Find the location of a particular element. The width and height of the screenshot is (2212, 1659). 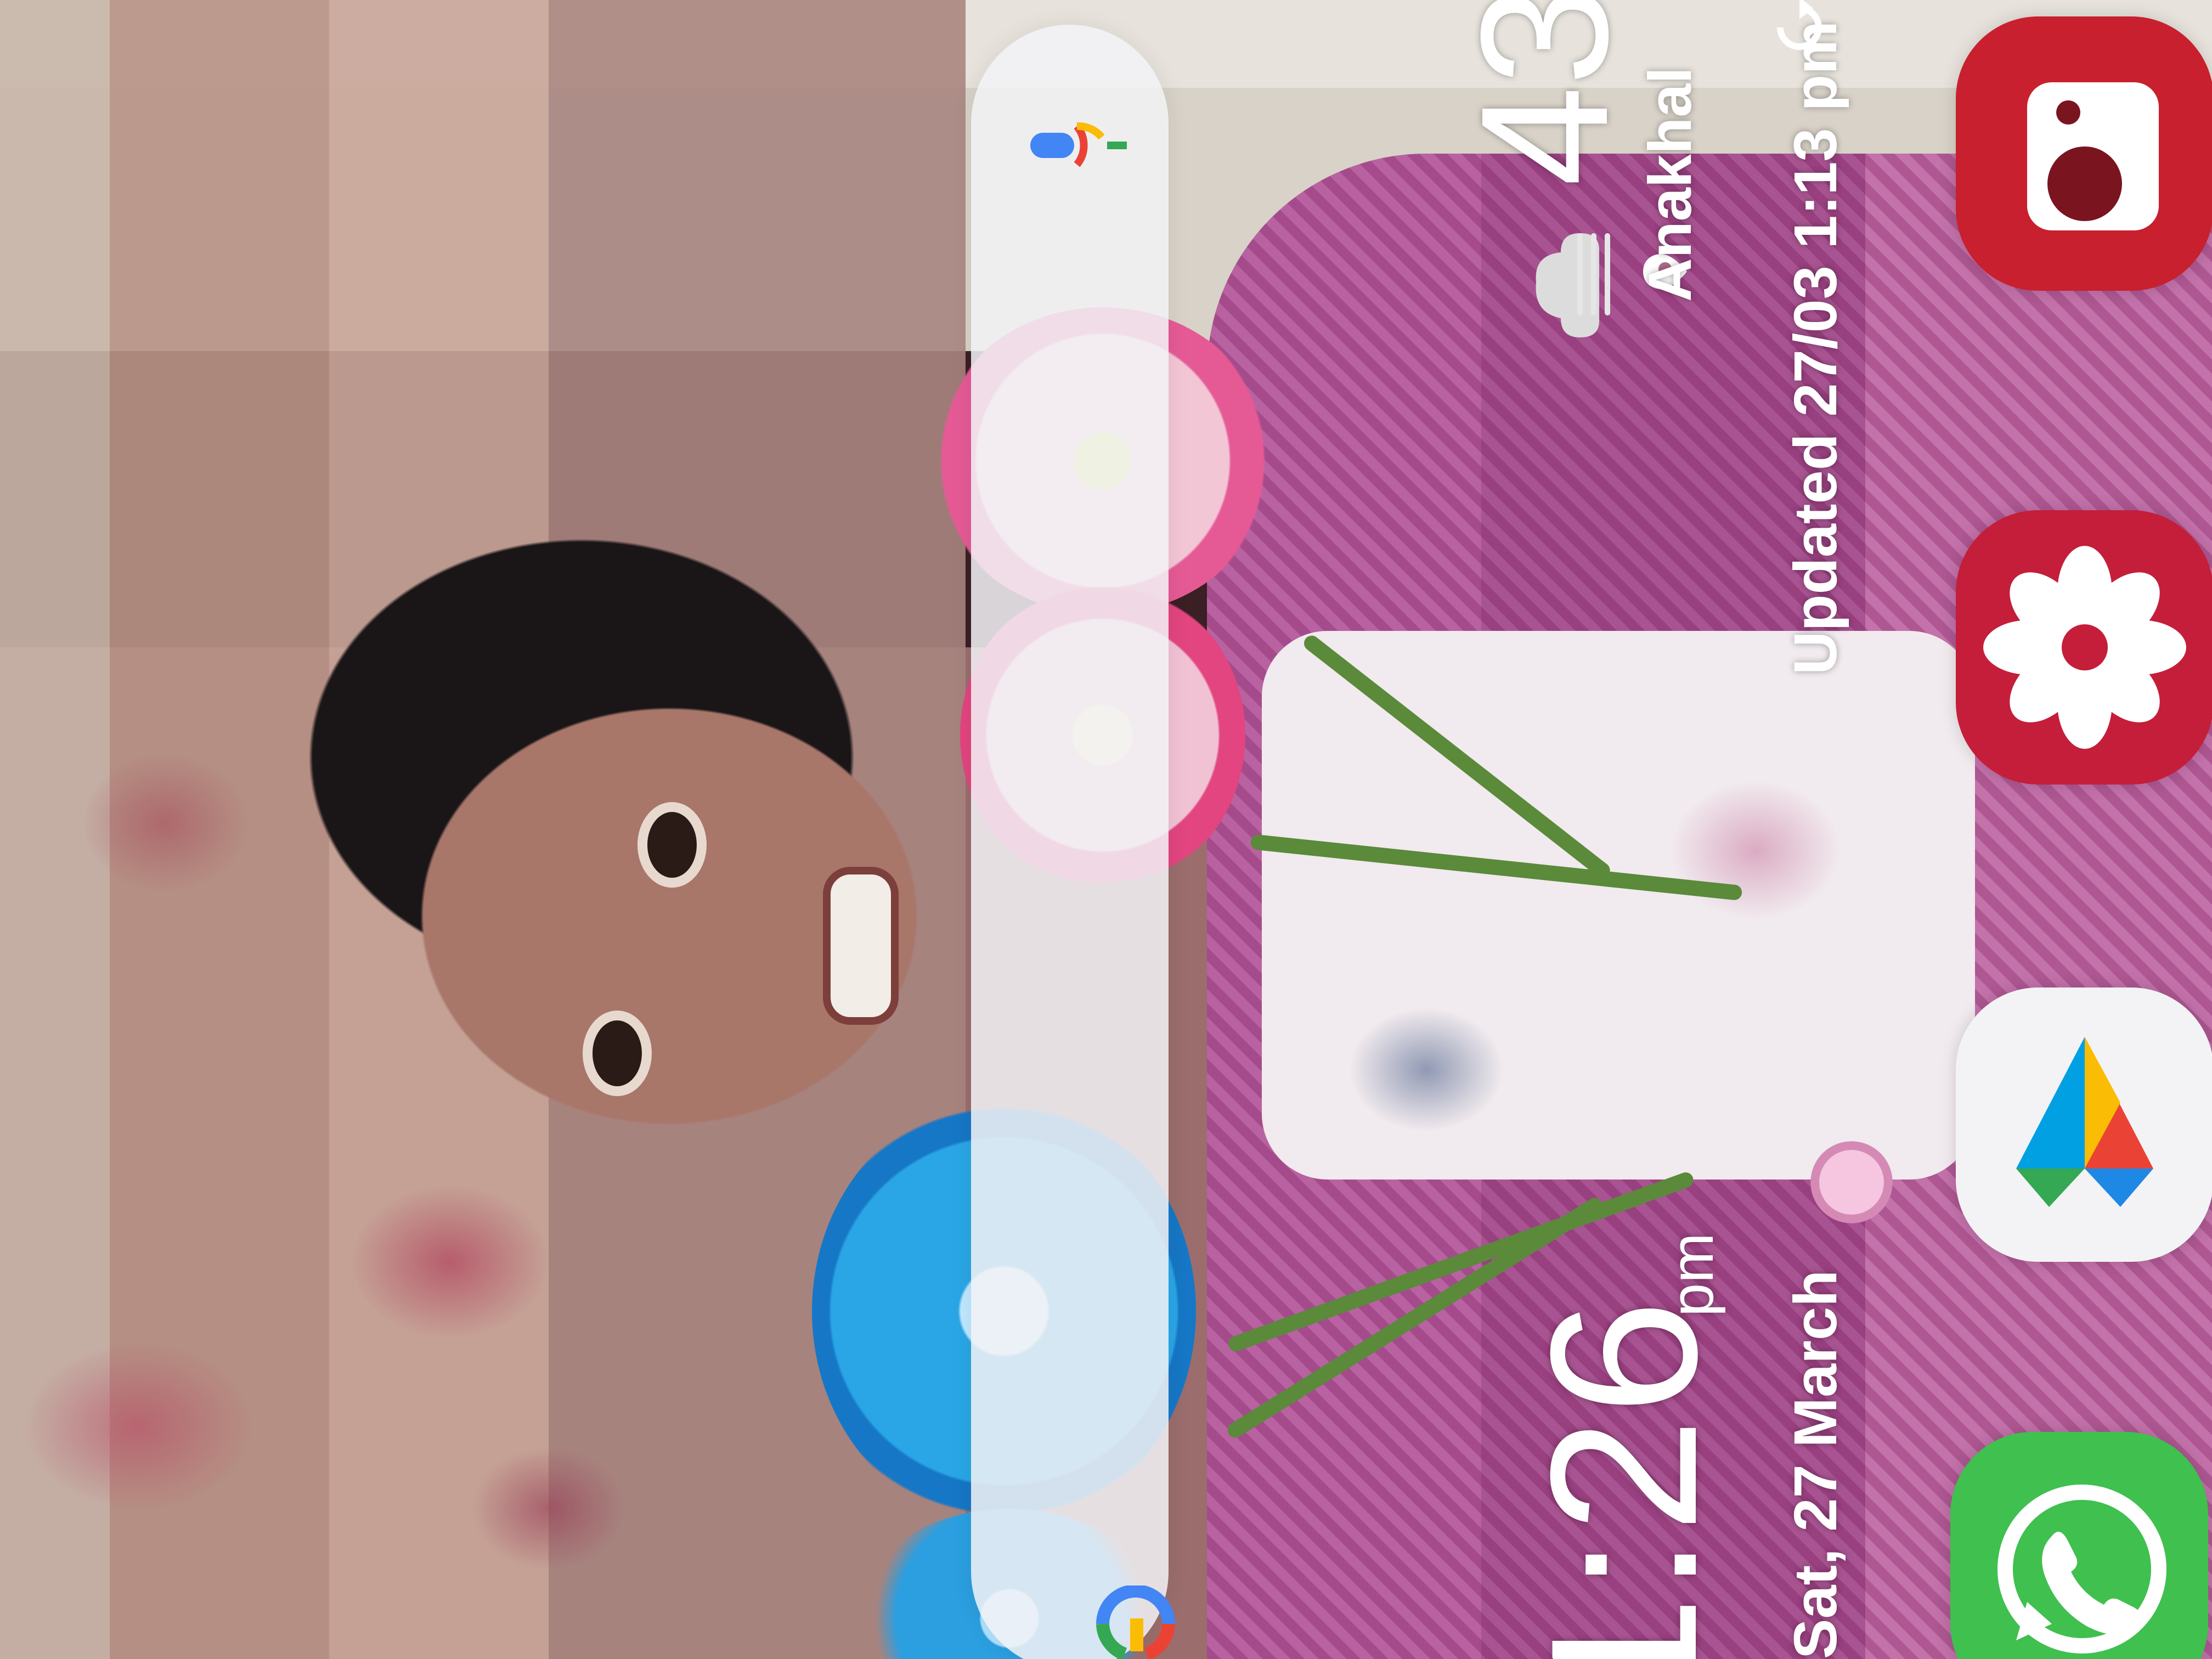

weather-temperature: 43° is located at coordinates (1544, 93).